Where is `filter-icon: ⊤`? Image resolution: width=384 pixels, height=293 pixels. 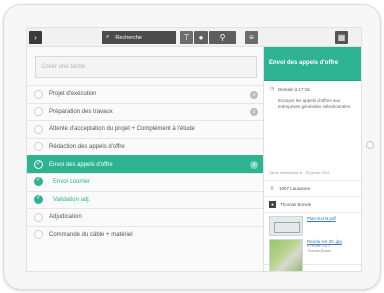 filter-icon: ⊤ is located at coordinates (186, 37).